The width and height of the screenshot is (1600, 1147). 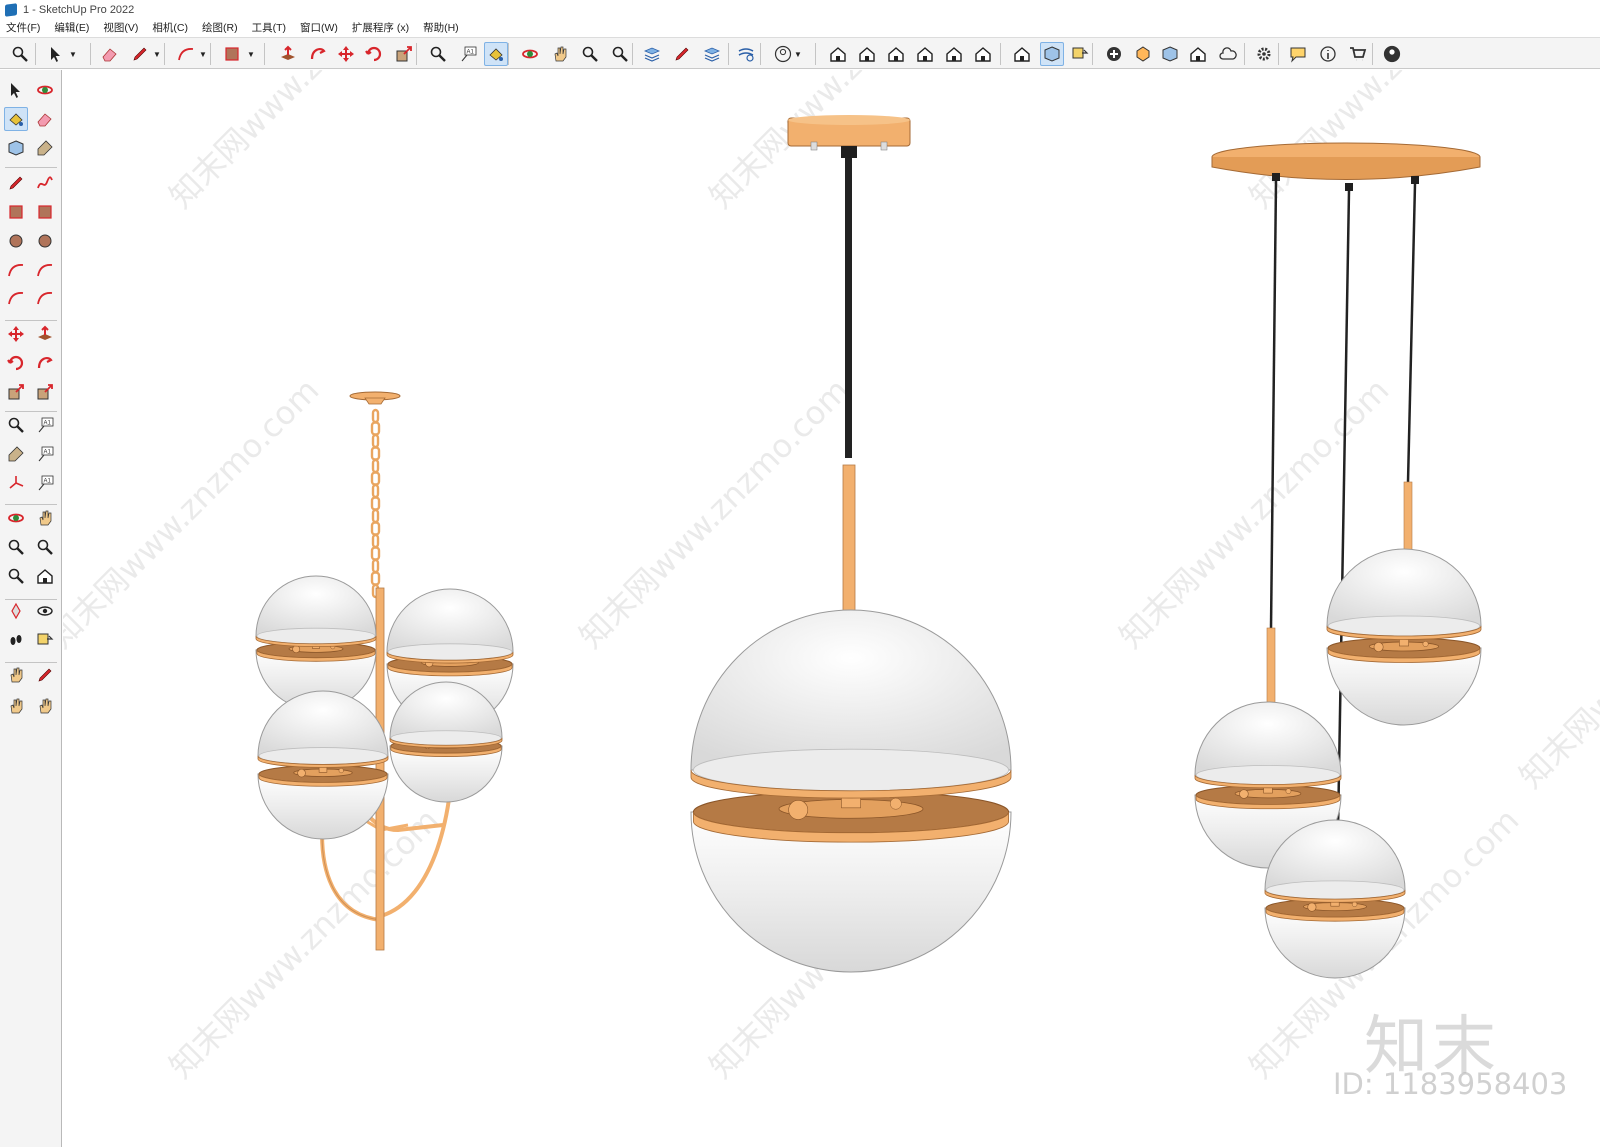 What do you see at coordinates (170, 27) in the screenshot?
I see `menu-item: 相机(C)` at bounding box center [170, 27].